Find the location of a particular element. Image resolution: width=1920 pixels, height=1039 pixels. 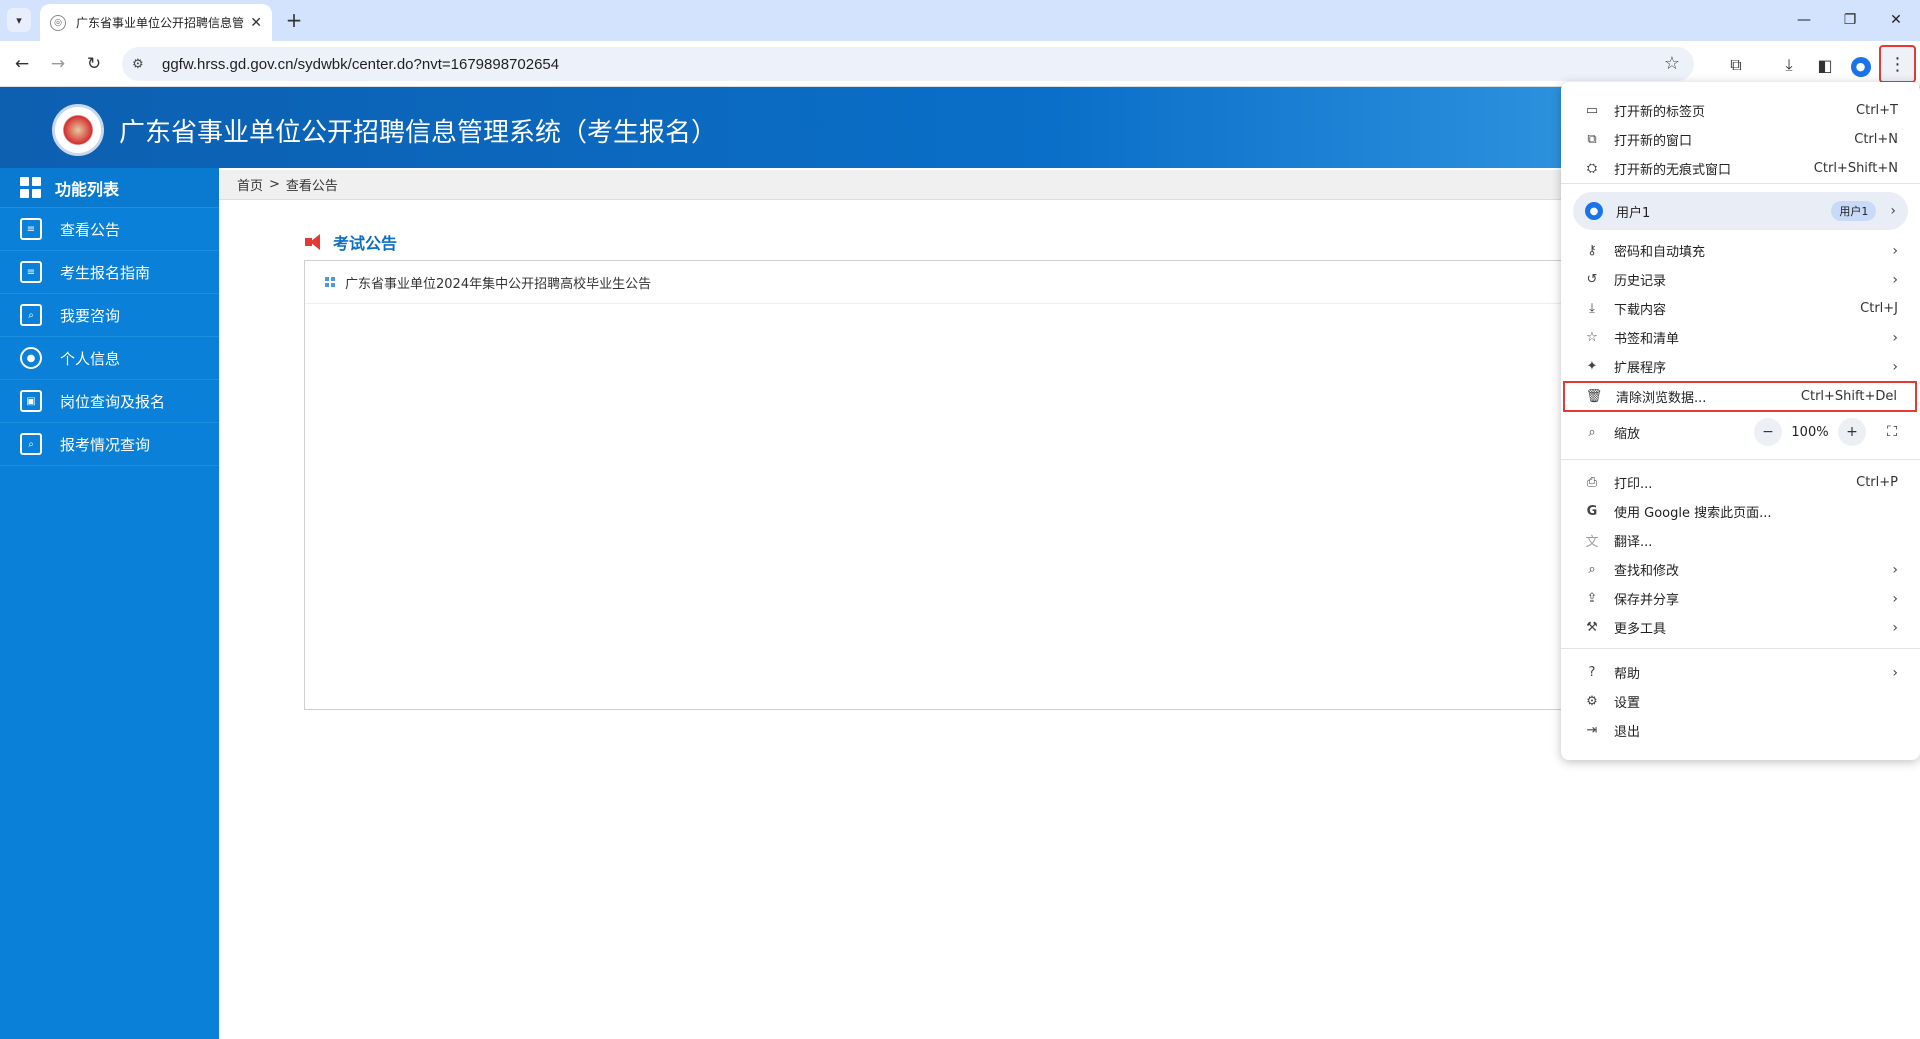

sidebar-item-notices: ≡ 查看公告 is located at coordinates (109, 229).